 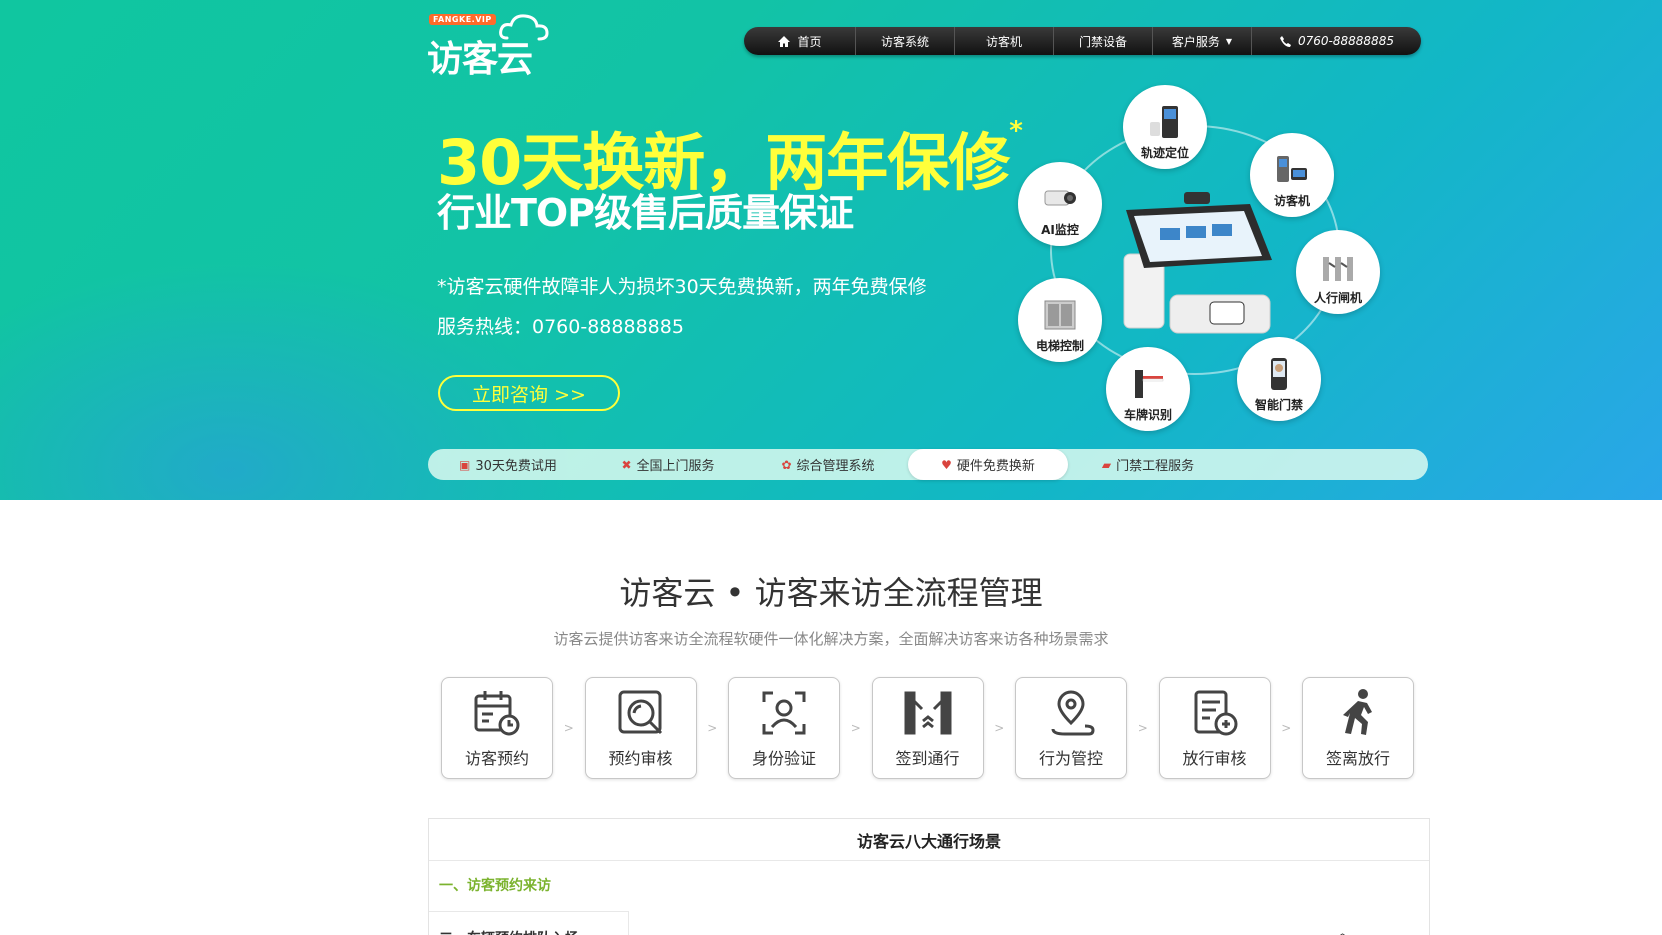 I want to click on visitor-terminal-icon, so click(x=1292, y=169).